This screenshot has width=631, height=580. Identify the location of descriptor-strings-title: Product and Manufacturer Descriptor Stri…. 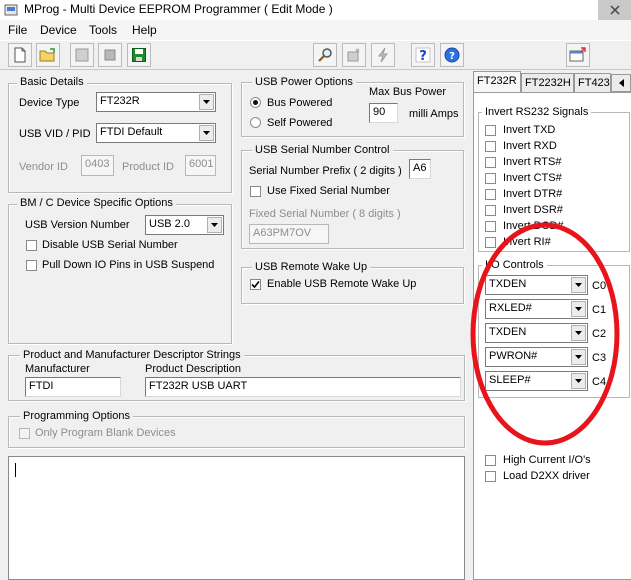
(132, 355).